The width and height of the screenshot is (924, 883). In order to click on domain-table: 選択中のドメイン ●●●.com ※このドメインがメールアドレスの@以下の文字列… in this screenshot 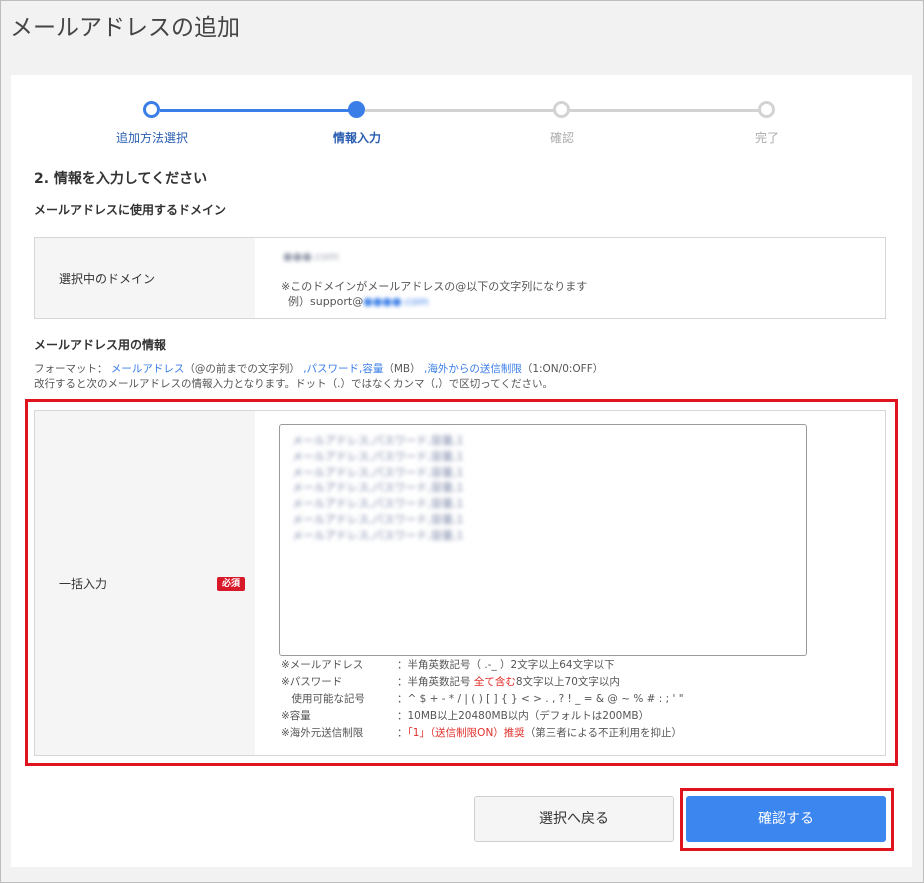, I will do `click(460, 278)`.